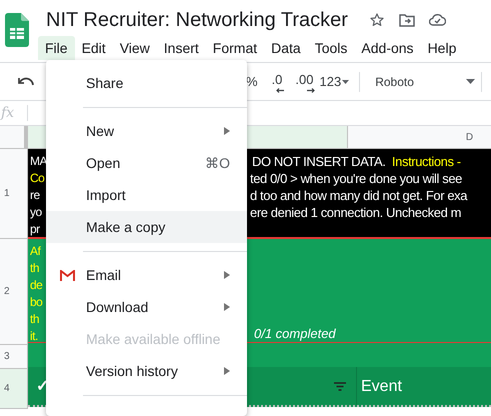 The height and width of the screenshot is (416, 491). I want to click on cell-text: Co, so click(37, 178).